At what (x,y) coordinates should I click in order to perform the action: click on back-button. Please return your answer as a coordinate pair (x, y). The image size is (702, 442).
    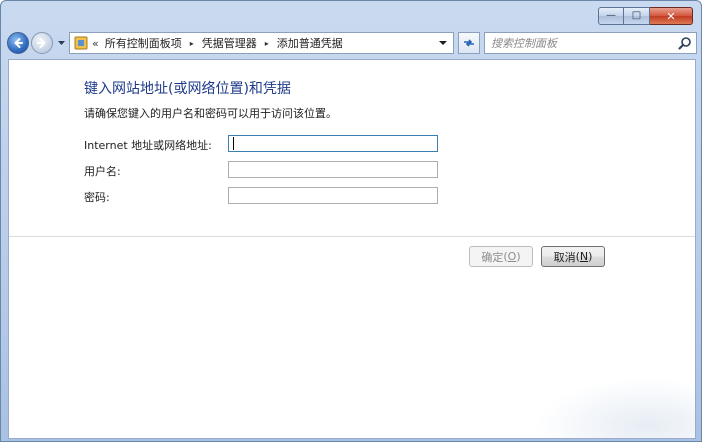
    Looking at the image, I should click on (18, 43).